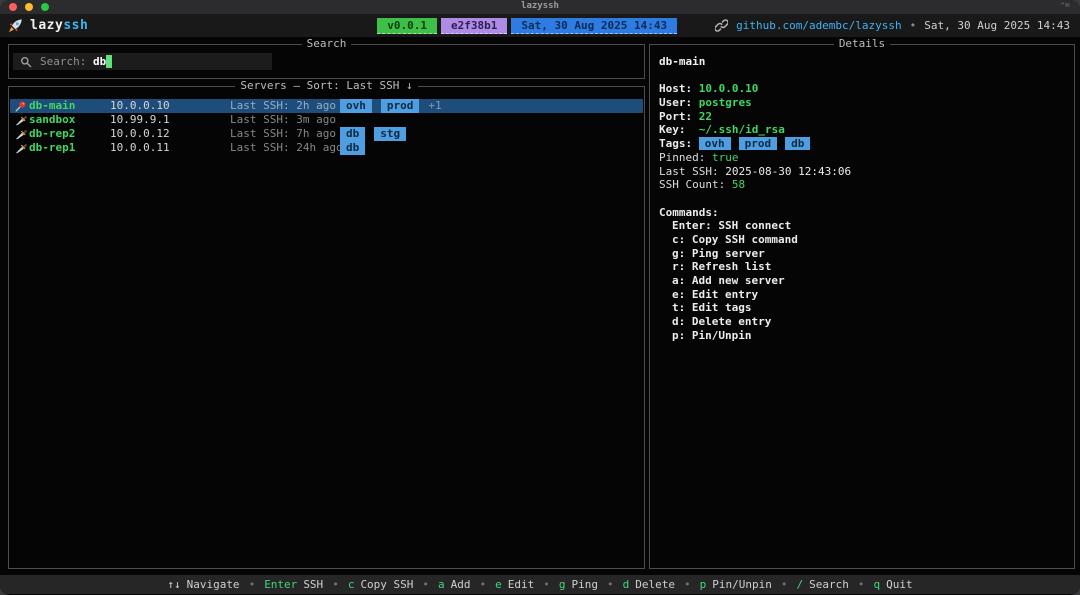 The height and width of the screenshot is (595, 1080). What do you see at coordinates (722, 267) in the screenshot?
I see `command-hint: r: Refresh list` at bounding box center [722, 267].